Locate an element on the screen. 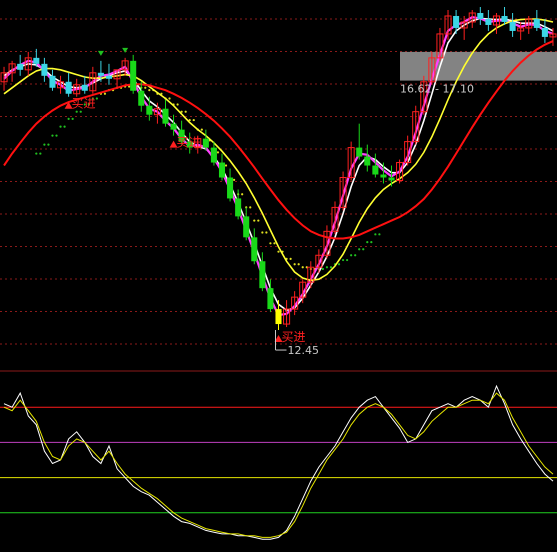  band-range-label: 16.62 - 17.10 is located at coordinates (437, 89).